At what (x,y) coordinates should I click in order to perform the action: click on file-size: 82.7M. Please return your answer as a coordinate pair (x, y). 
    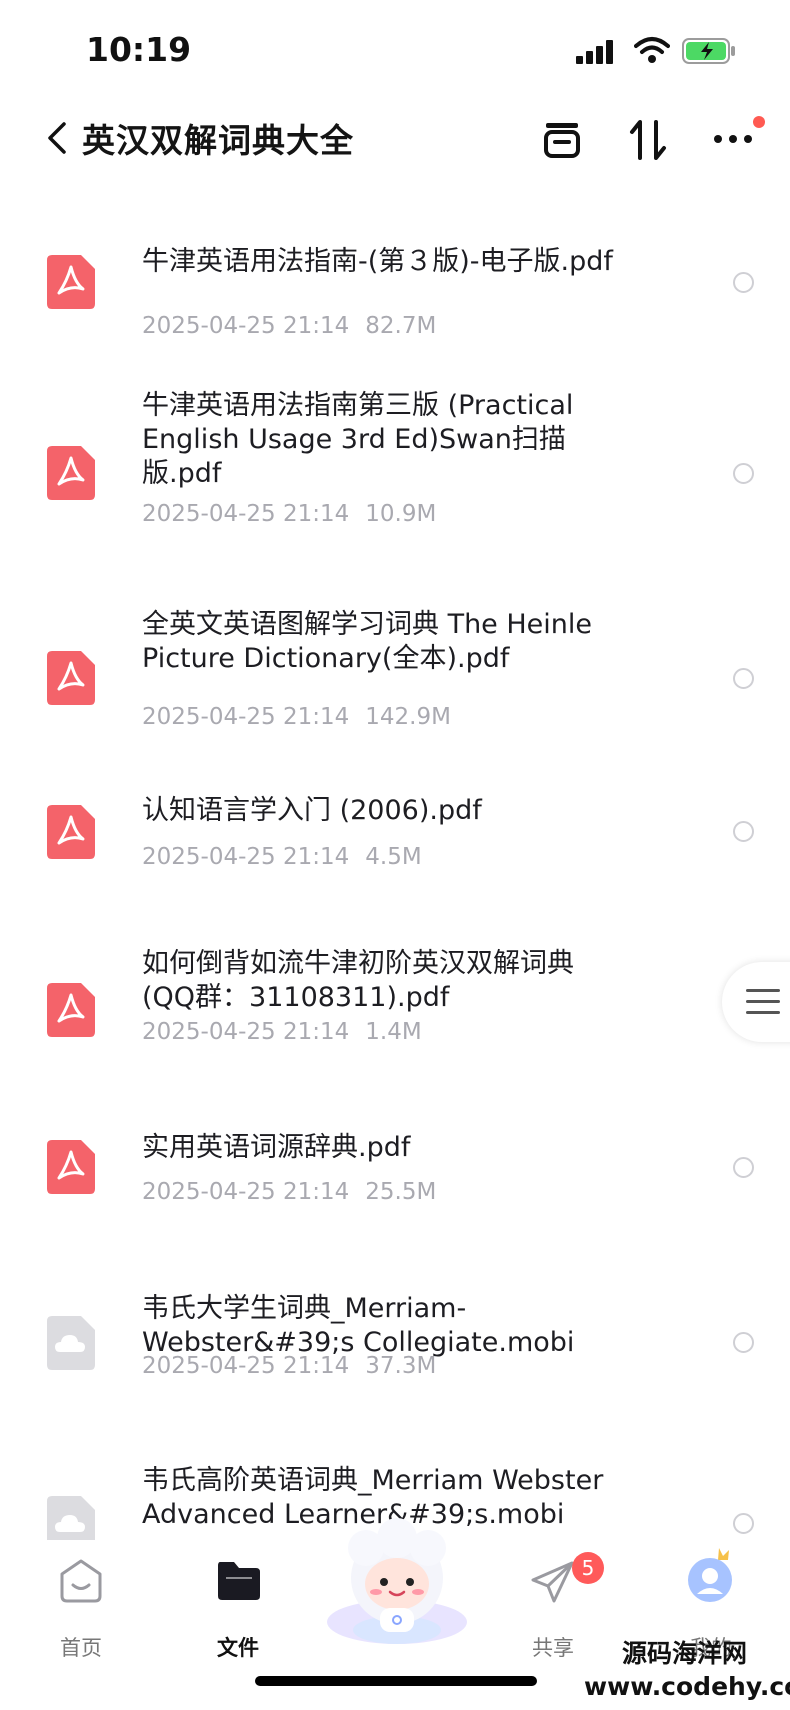
    Looking at the image, I should click on (401, 326).